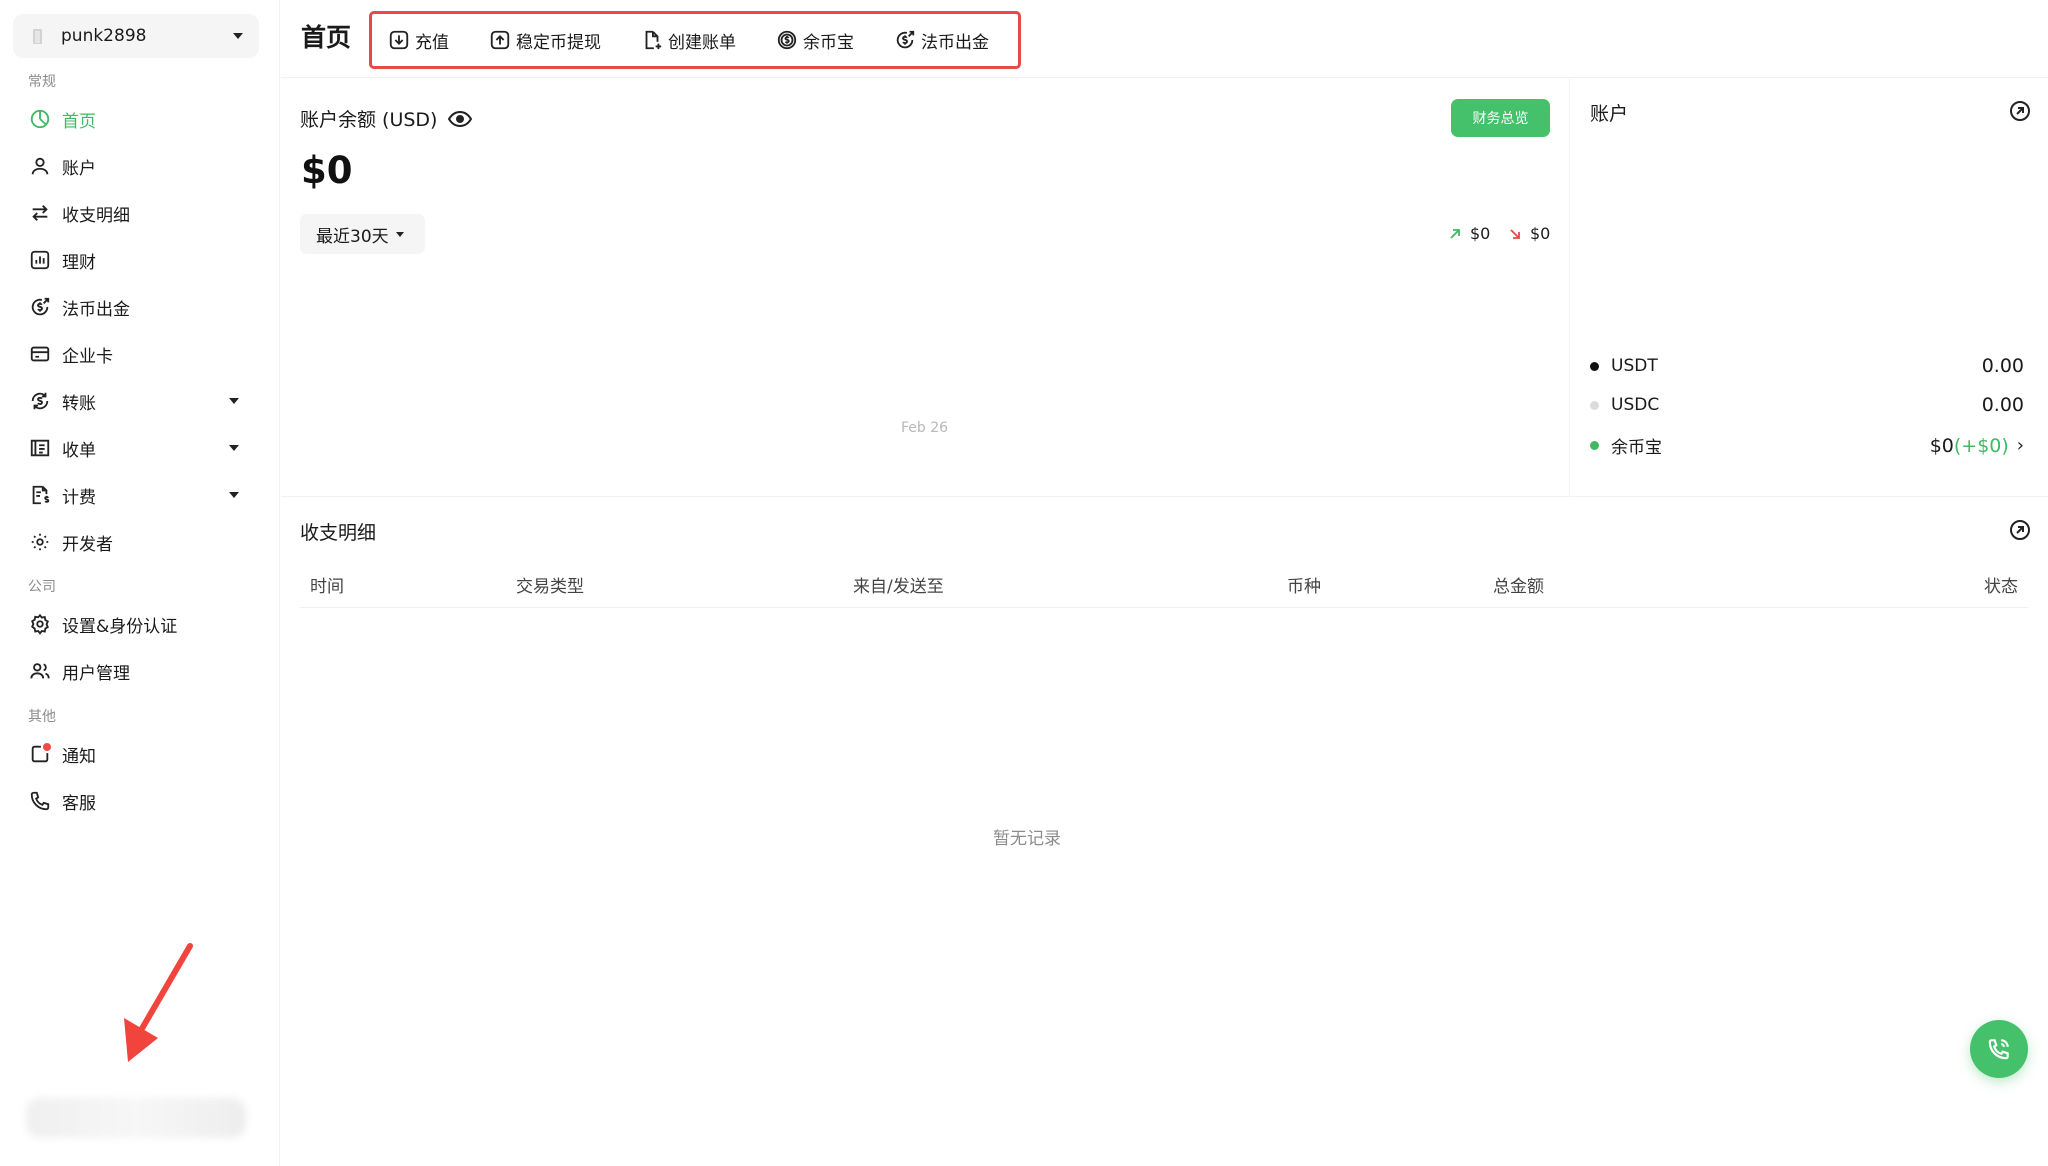  I want to click on date-range-value: 最近30天, so click(352, 236).